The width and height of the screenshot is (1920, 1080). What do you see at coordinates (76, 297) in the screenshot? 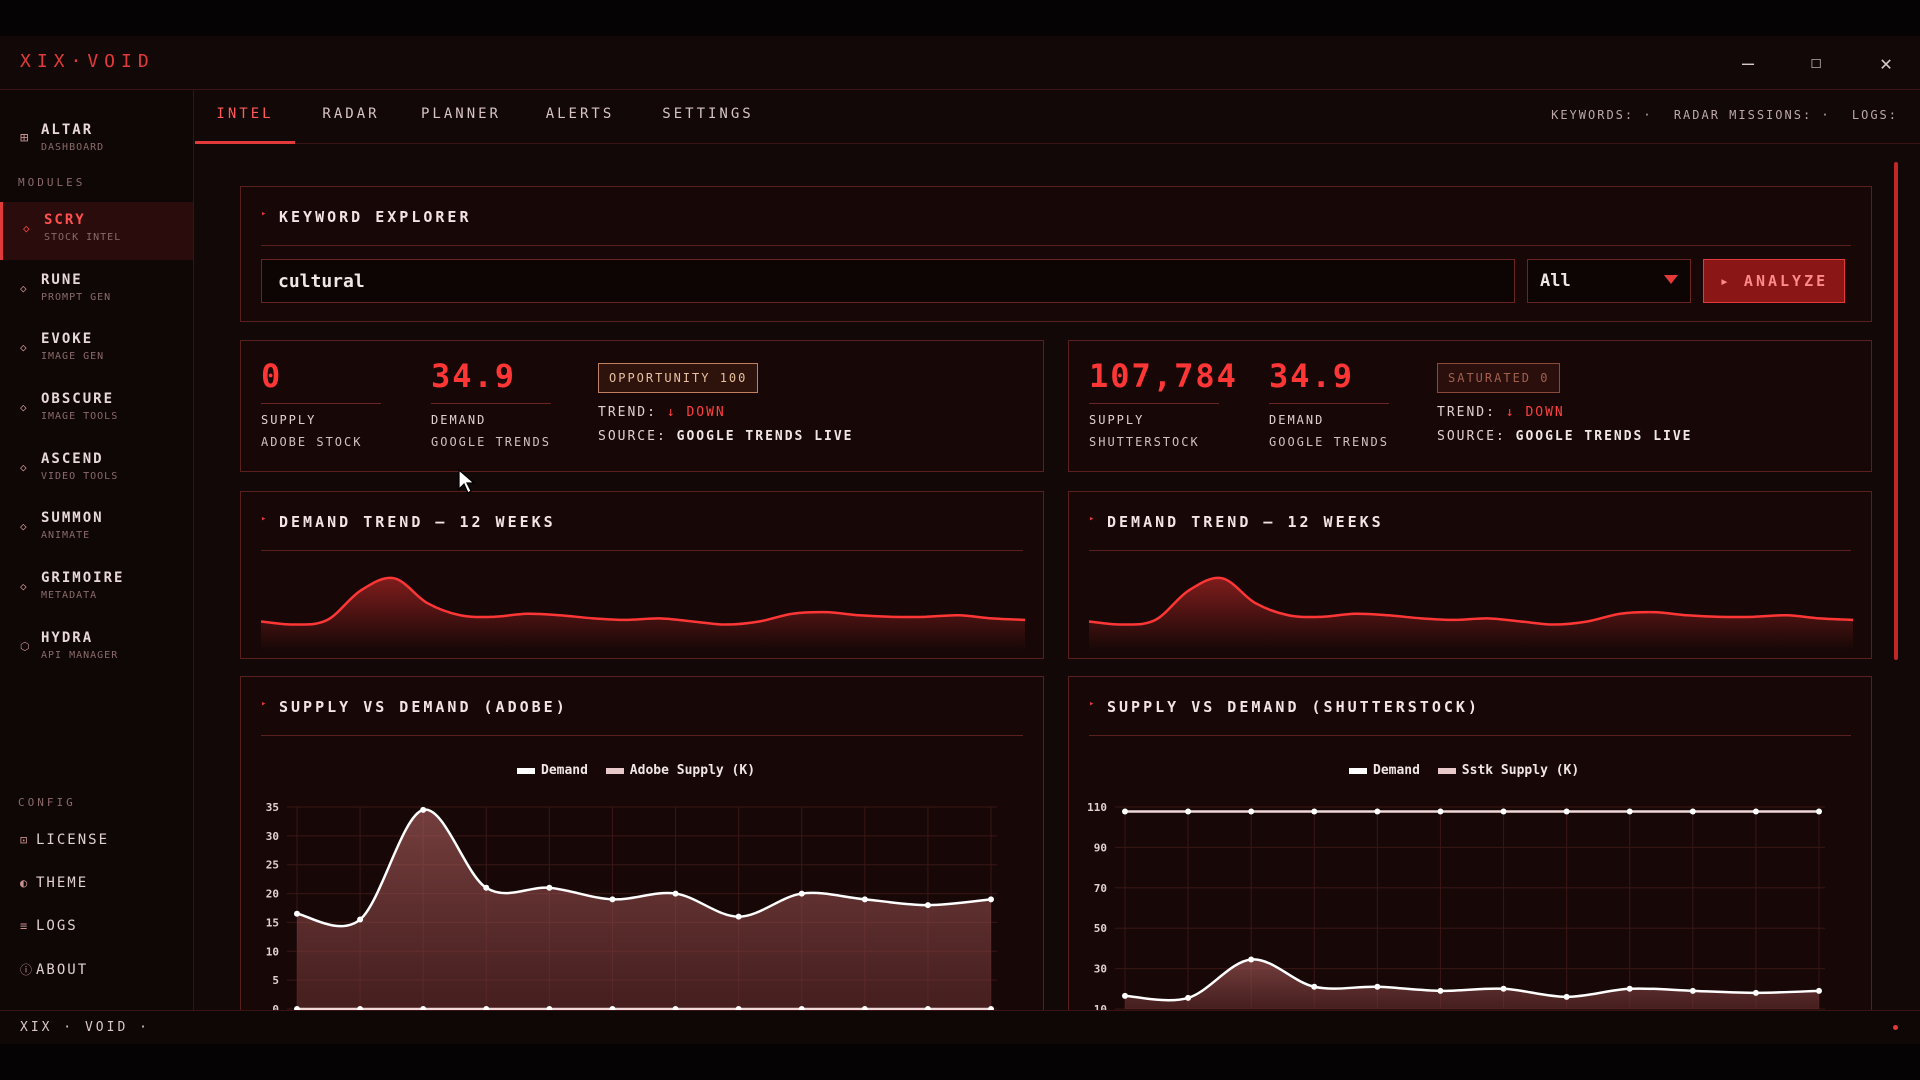
I see `sidebar-item-sub: PROMPT GEN` at bounding box center [76, 297].